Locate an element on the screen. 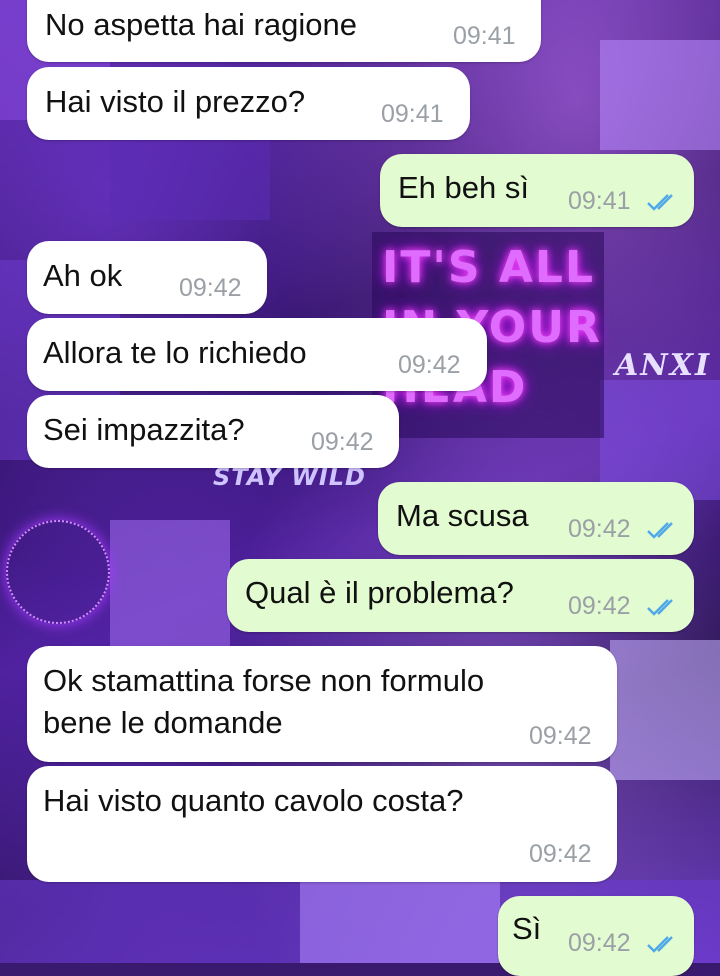  message-text: Ma scusa is located at coordinates (462, 515).